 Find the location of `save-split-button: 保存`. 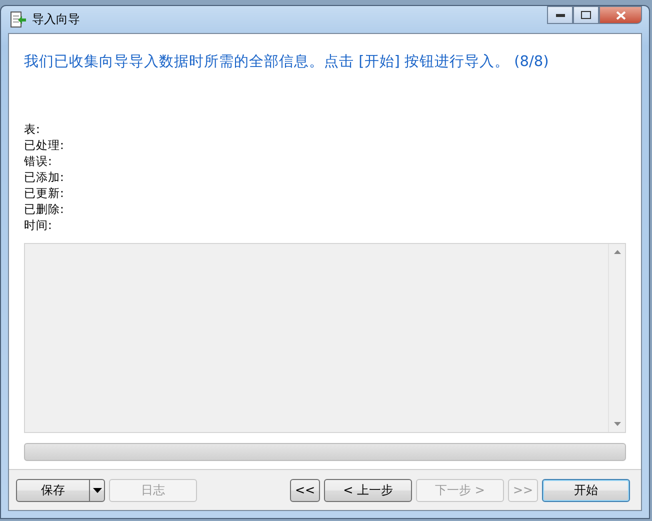

save-split-button: 保存 is located at coordinates (60, 490).